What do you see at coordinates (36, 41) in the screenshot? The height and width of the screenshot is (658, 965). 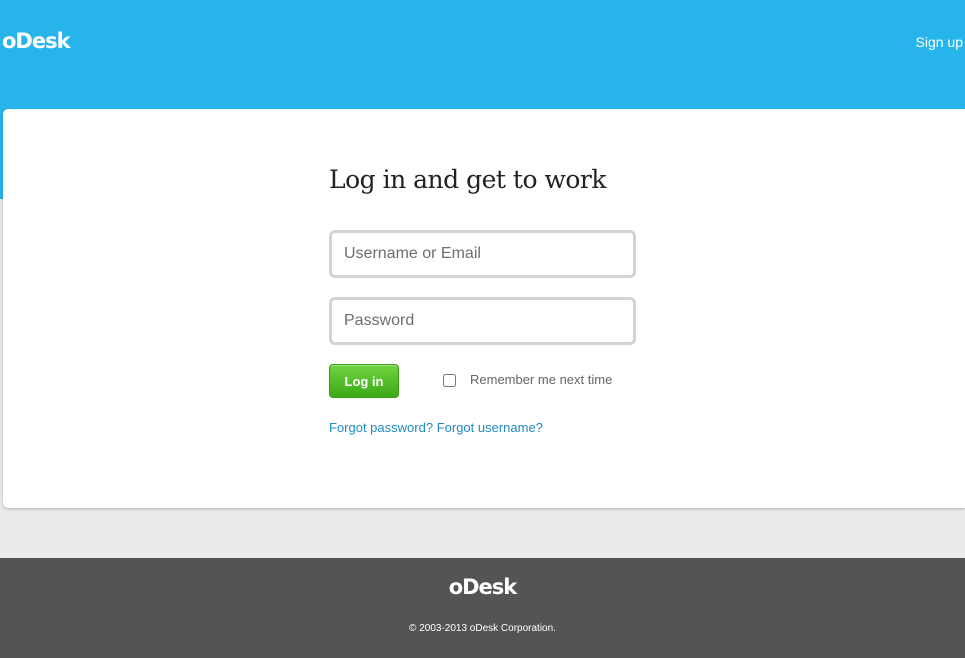 I see `odesk-logo: oDesk` at bounding box center [36, 41].